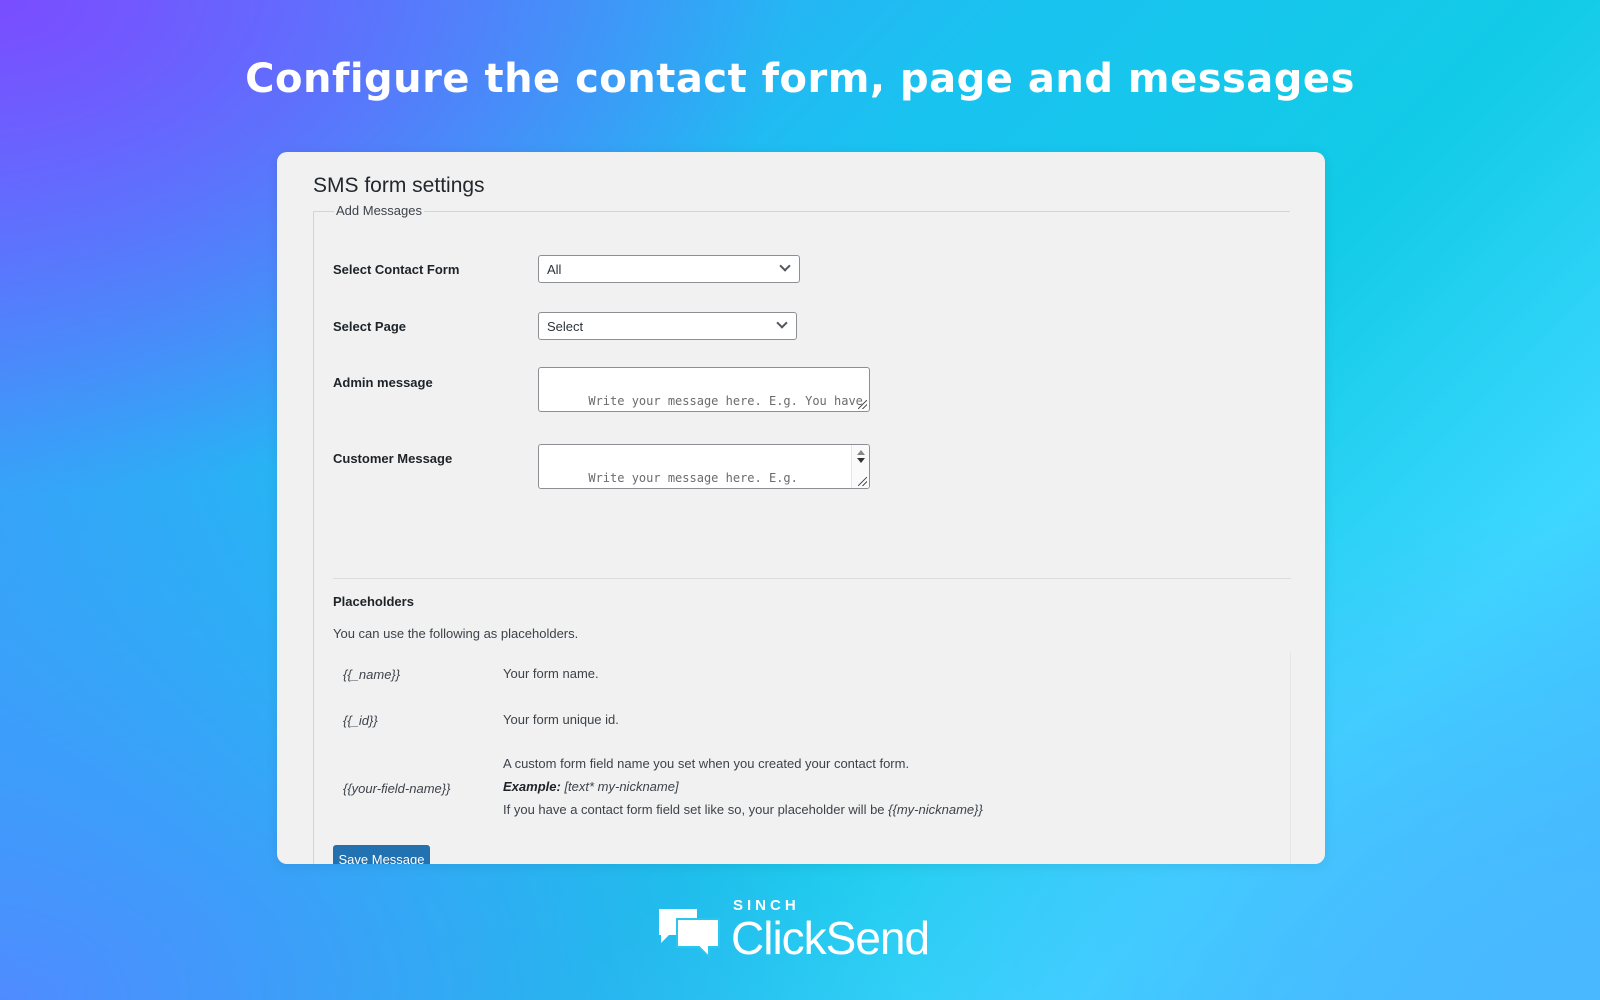 This screenshot has width=1600, height=1000. I want to click on fieldset-legend: Add Messages, so click(379, 210).